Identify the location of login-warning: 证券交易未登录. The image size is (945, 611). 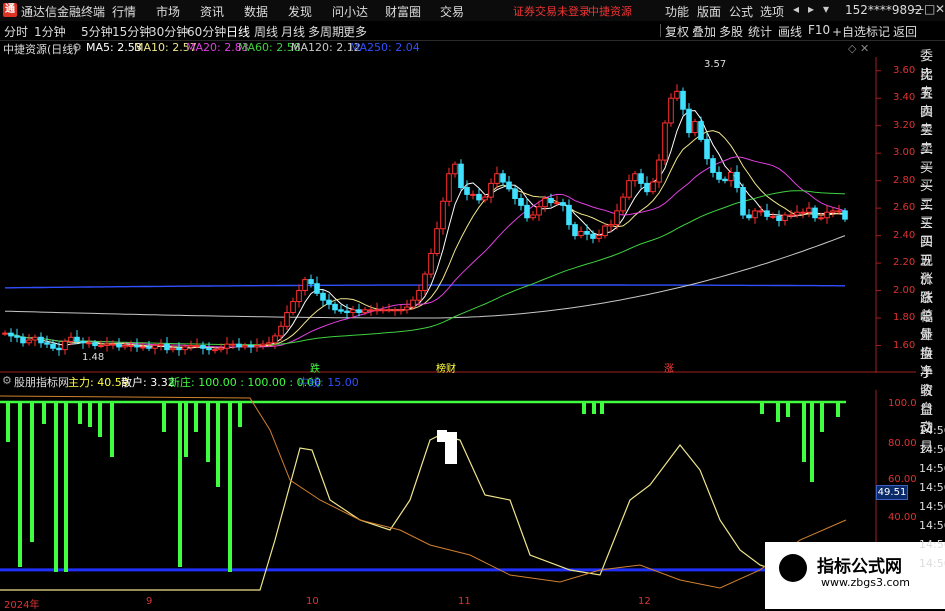
(551, 11).